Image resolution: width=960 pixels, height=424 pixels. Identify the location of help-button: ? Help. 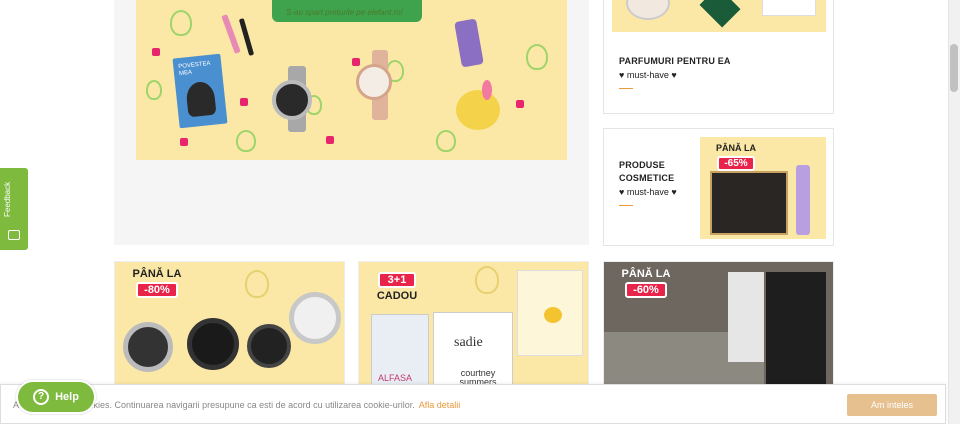
(56, 397).